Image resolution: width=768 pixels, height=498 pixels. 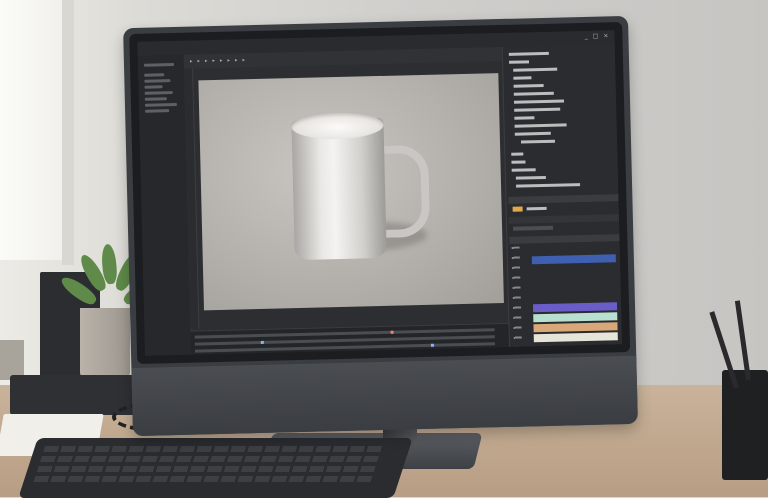 I want to click on minimize-icon: _, so click(x=586, y=36).